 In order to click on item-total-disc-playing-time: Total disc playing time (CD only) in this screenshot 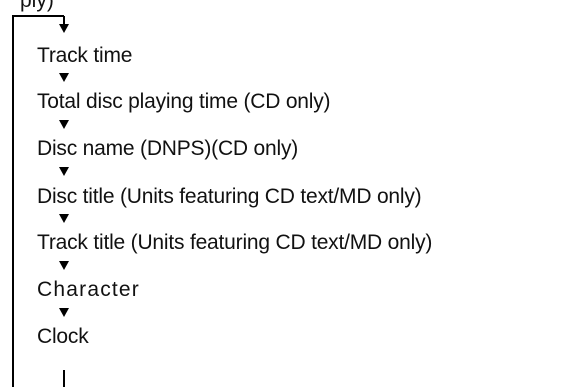, I will do `click(184, 101)`.